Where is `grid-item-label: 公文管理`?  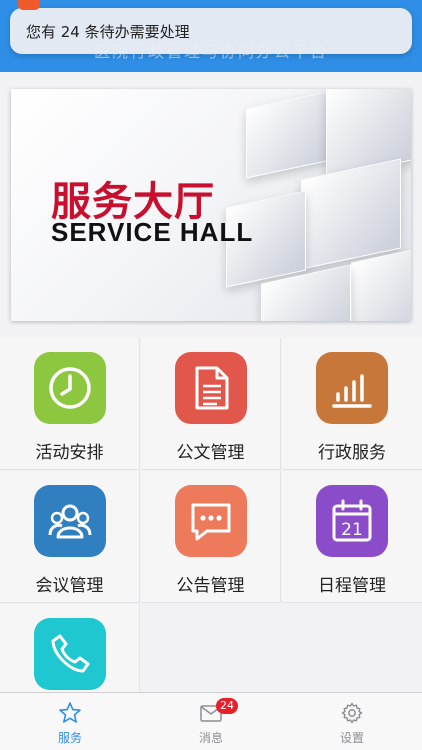 grid-item-label: 公文管理 is located at coordinates (210, 453).